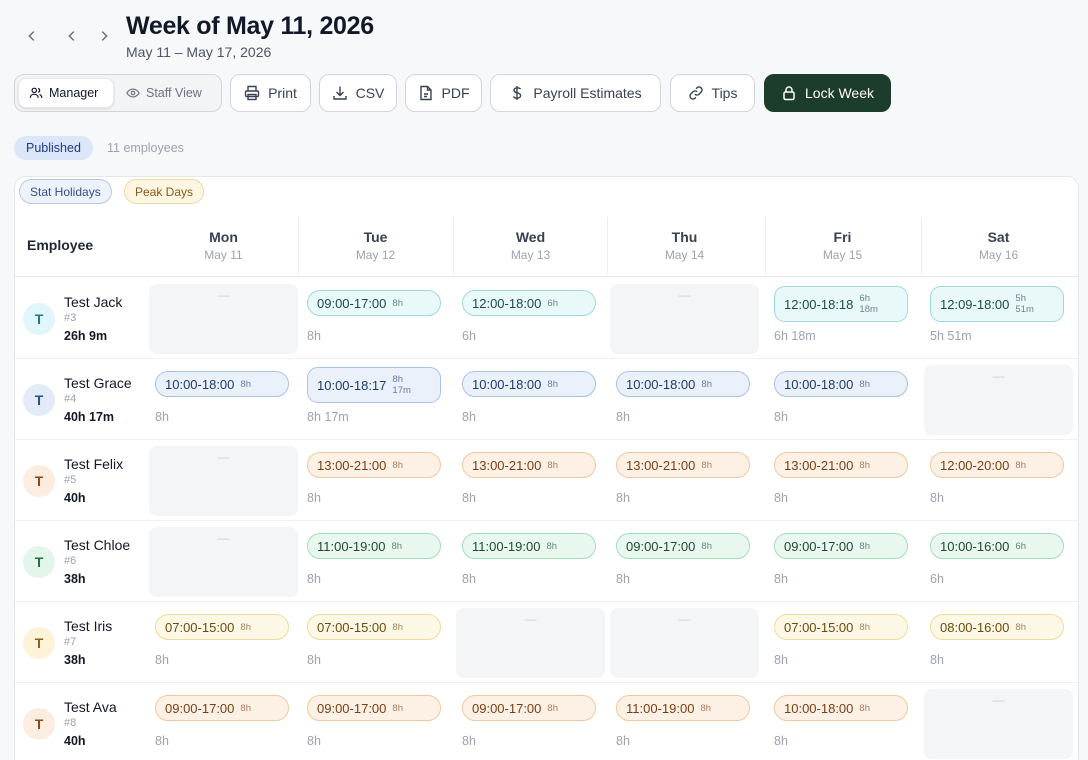 This screenshot has width=1088, height=760. Describe the element at coordinates (507, 303) in the screenshot. I see `shift-time: 12:00-18:00` at that location.